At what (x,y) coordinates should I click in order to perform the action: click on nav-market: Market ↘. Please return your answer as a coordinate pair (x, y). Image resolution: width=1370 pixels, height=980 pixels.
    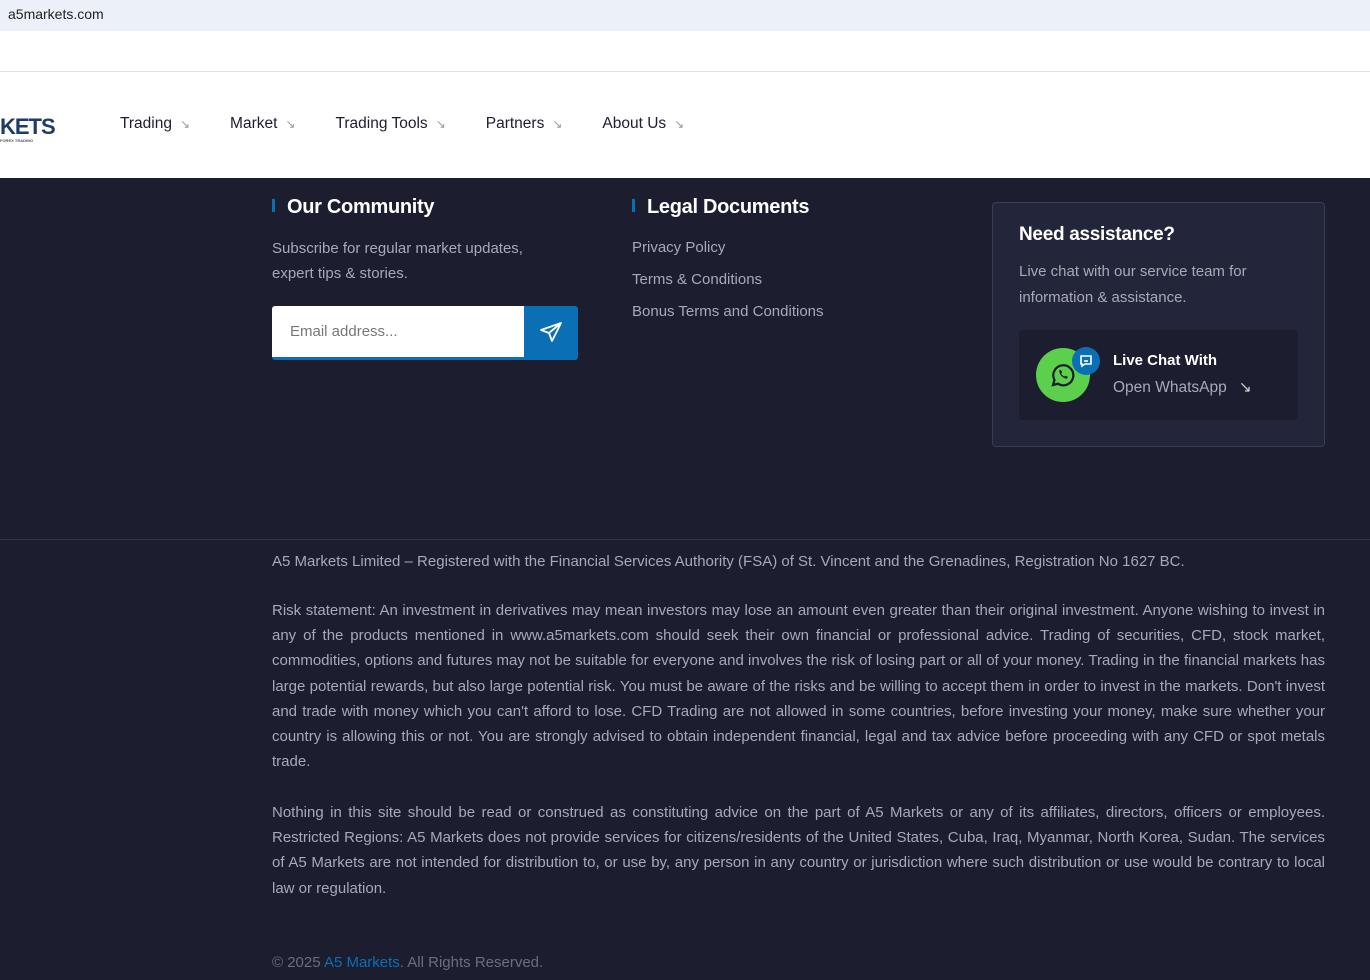
    Looking at the image, I should click on (262, 124).